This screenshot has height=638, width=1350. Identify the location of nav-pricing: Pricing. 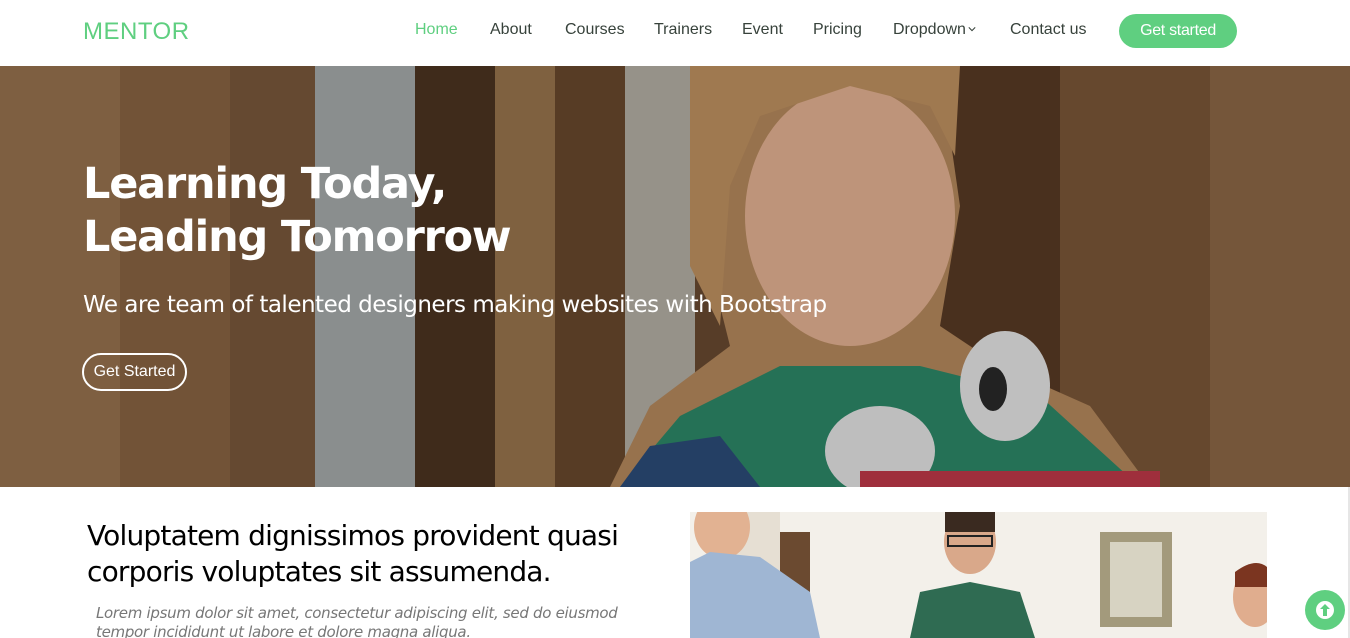
(837, 30).